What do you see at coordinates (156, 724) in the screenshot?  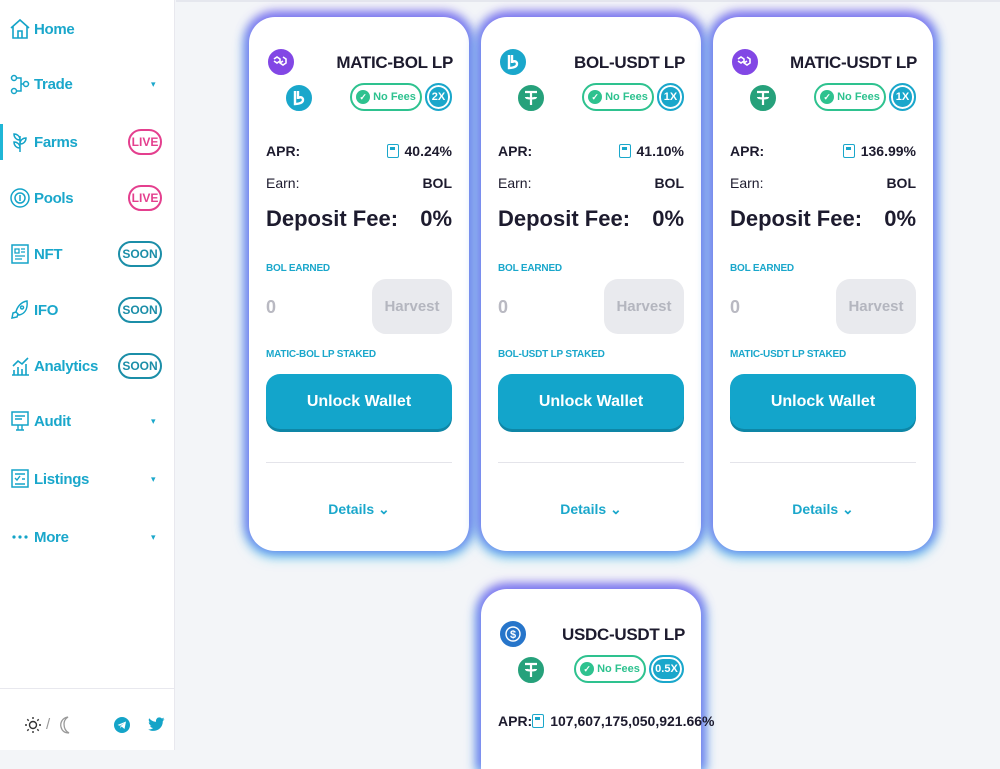 I see `twitter-icon` at bounding box center [156, 724].